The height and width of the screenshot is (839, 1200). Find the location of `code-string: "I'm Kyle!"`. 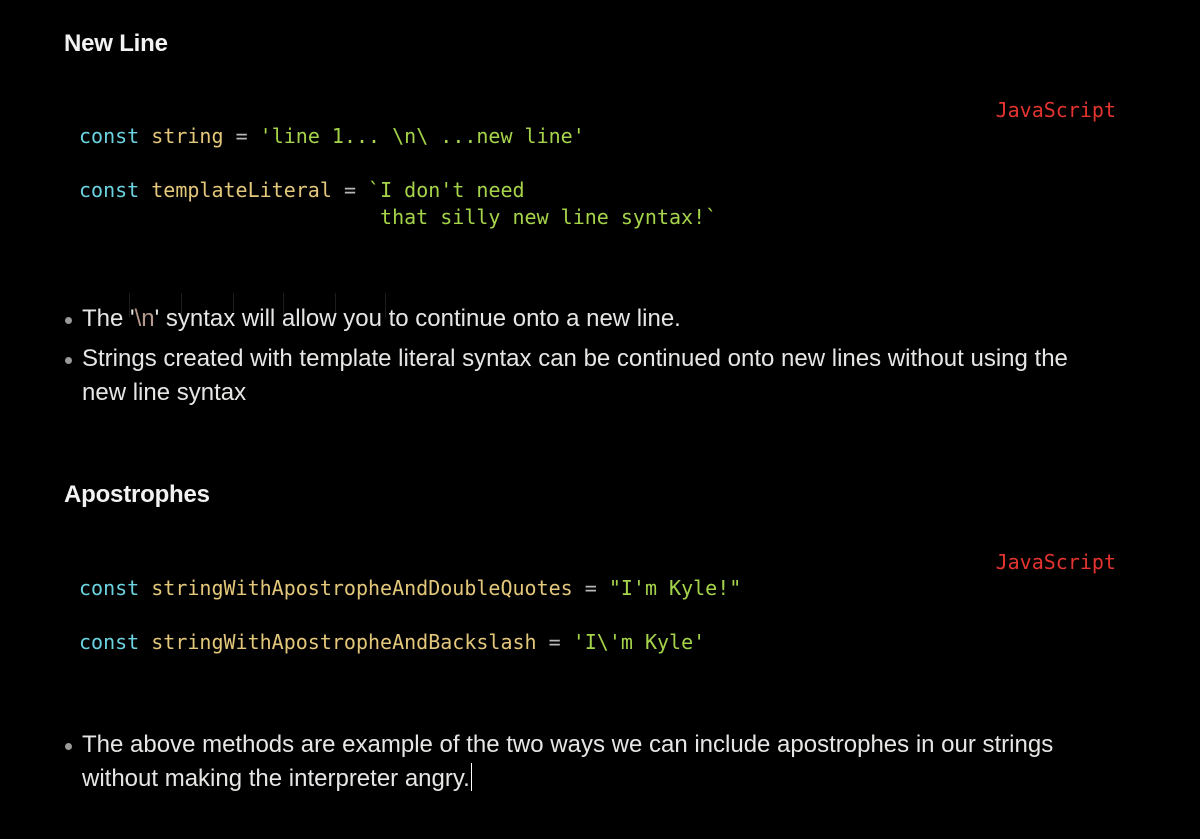

code-string: "I'm Kyle!" is located at coordinates (675, 588).